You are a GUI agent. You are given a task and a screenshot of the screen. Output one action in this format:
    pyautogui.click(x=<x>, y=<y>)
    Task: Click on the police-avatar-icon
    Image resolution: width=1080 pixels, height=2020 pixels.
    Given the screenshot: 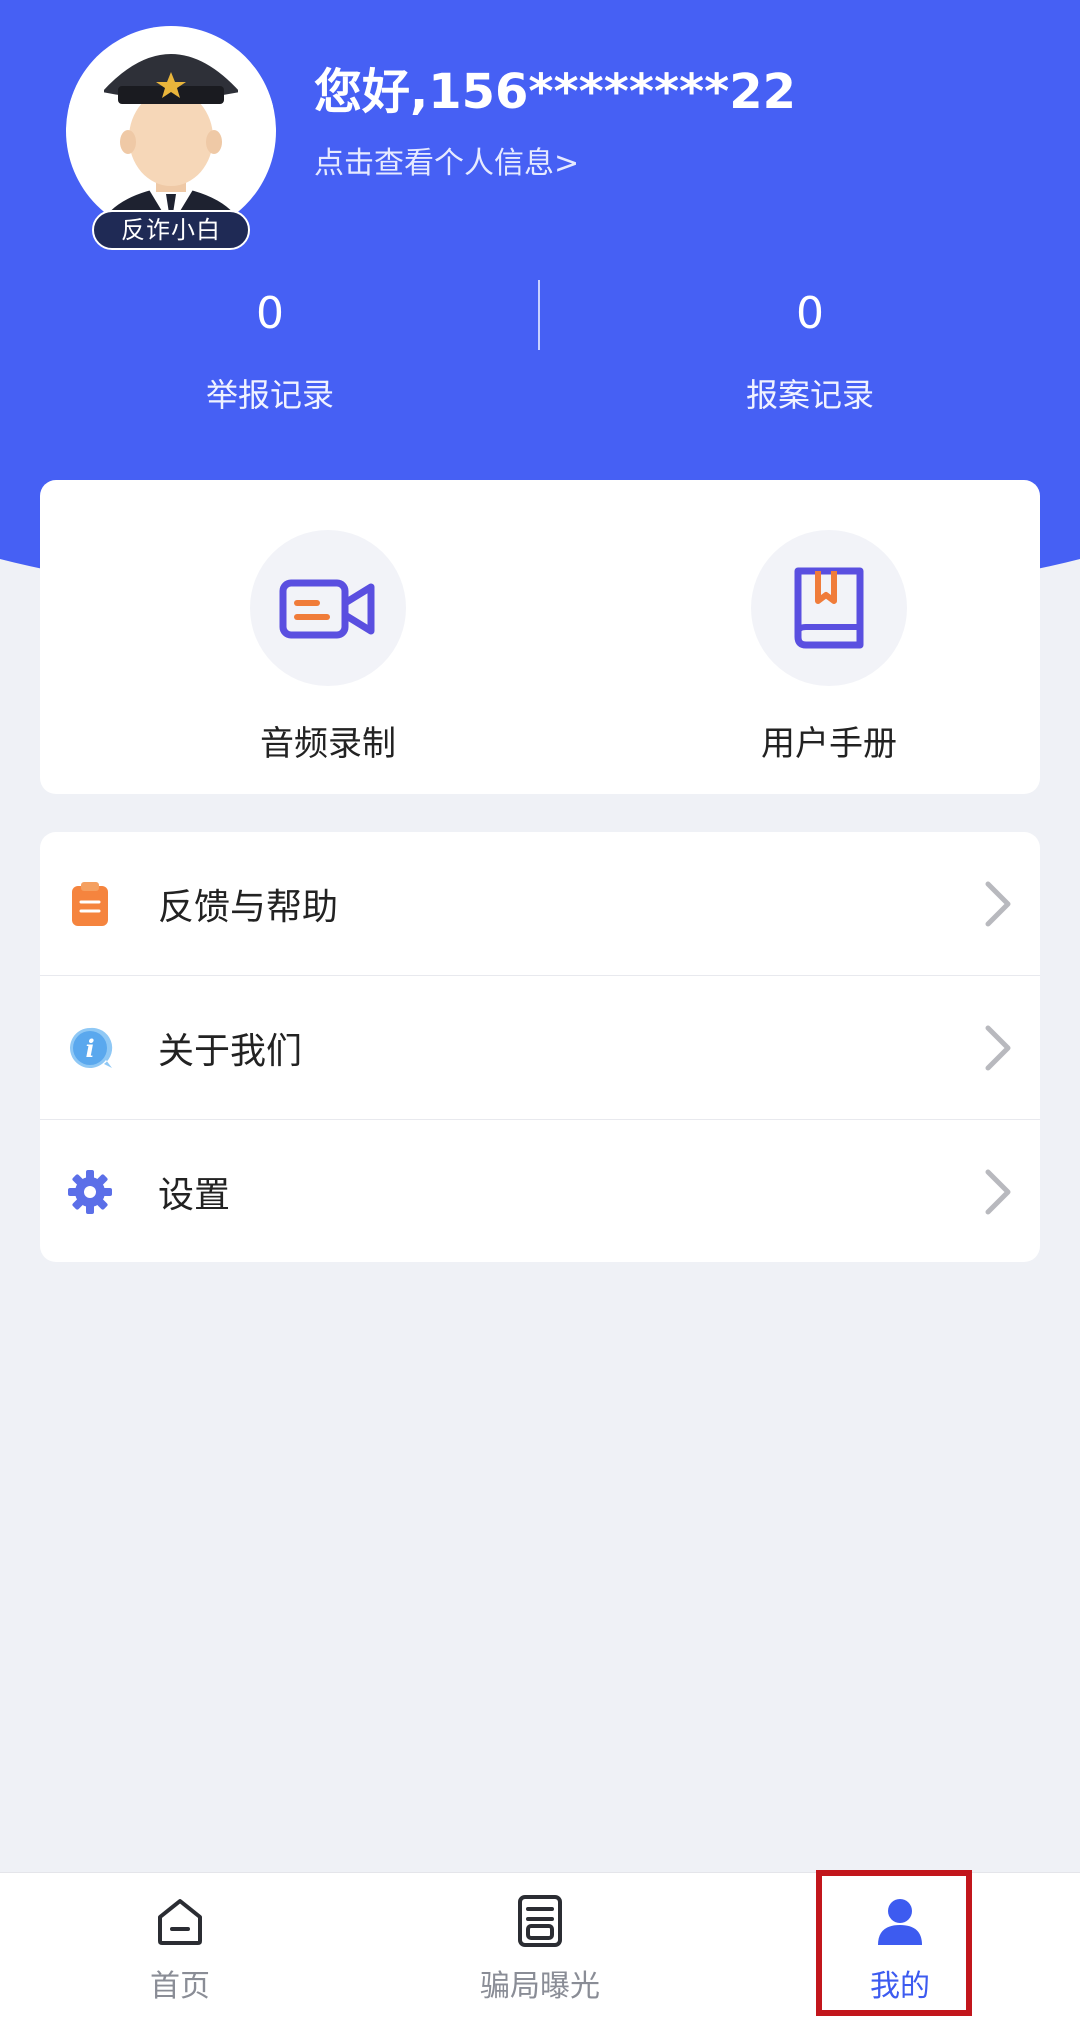 What is the action you would take?
    pyautogui.click(x=171, y=131)
    